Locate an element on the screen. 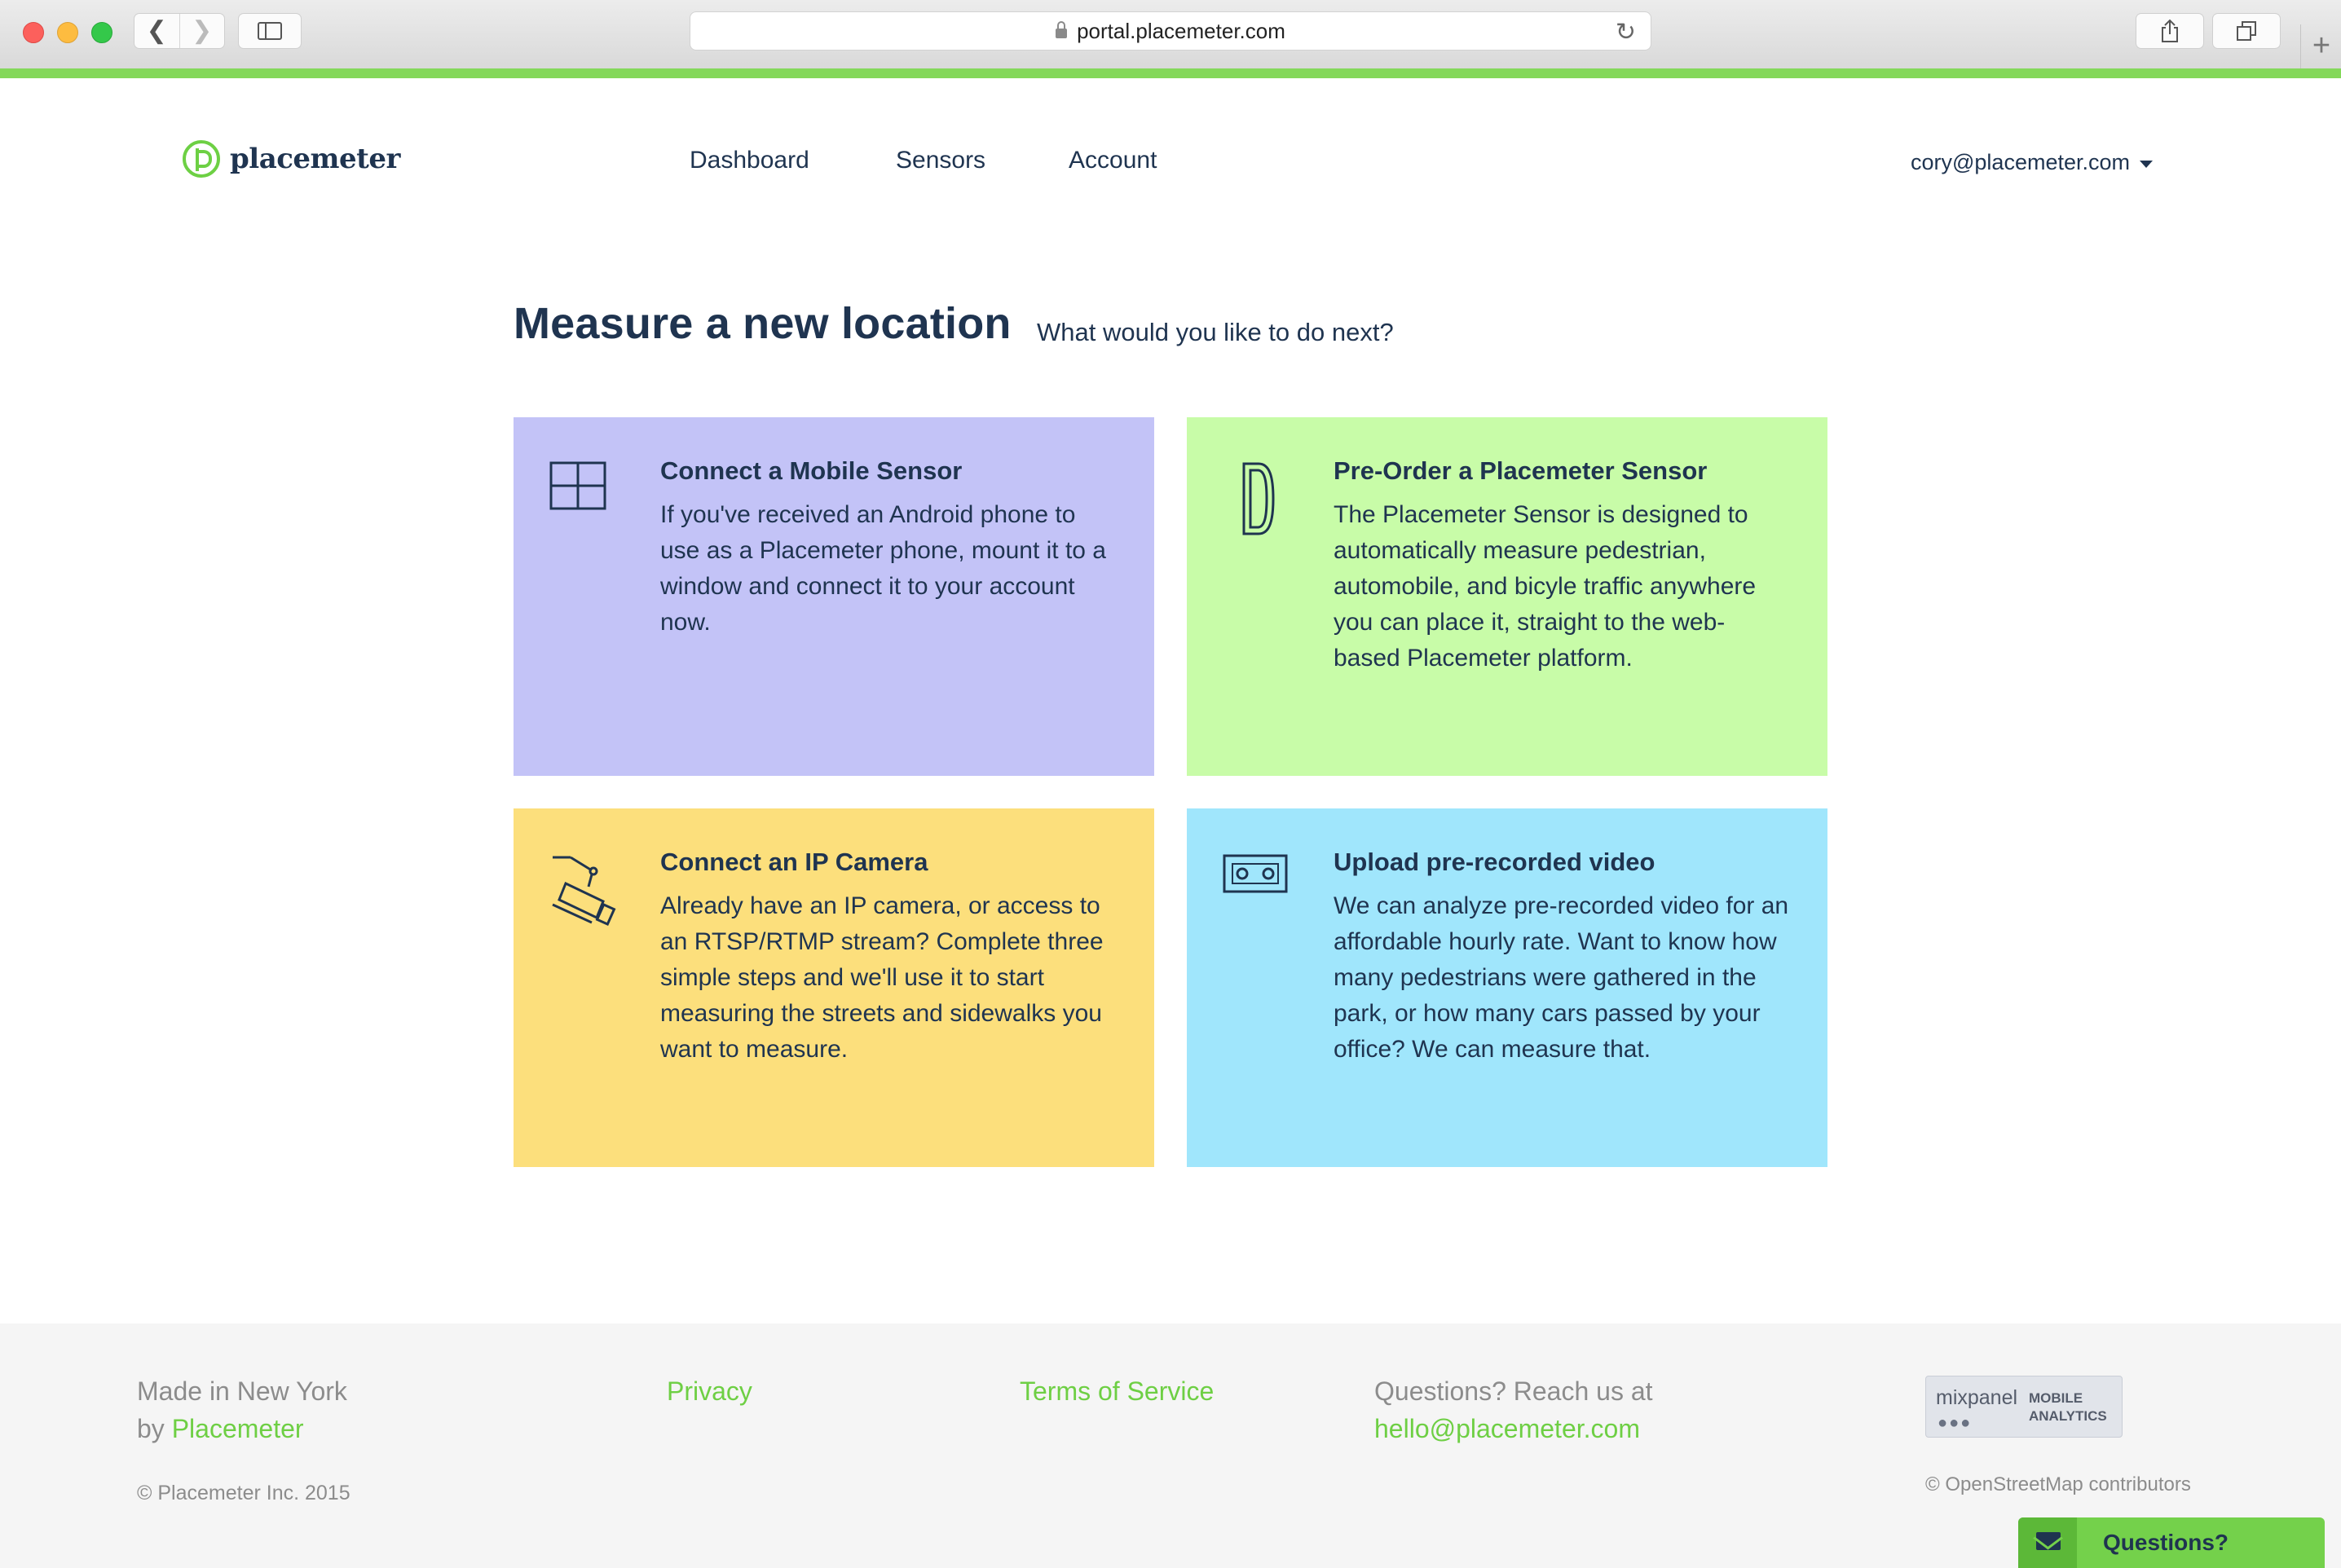 The image size is (2341, 1568). contact-text: Questions? Reach us at is located at coordinates (1514, 1391).